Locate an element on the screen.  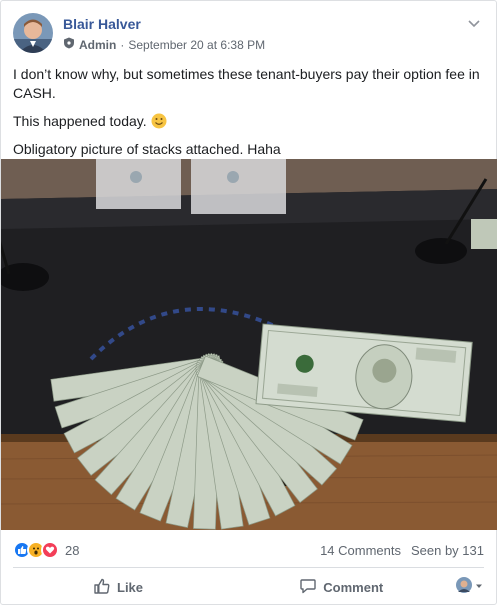
viewer-avatar is located at coordinates (464, 587).